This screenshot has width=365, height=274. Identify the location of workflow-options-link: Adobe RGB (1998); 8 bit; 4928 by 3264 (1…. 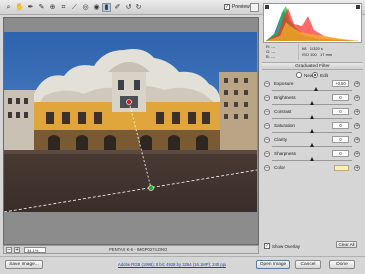
(172, 264).